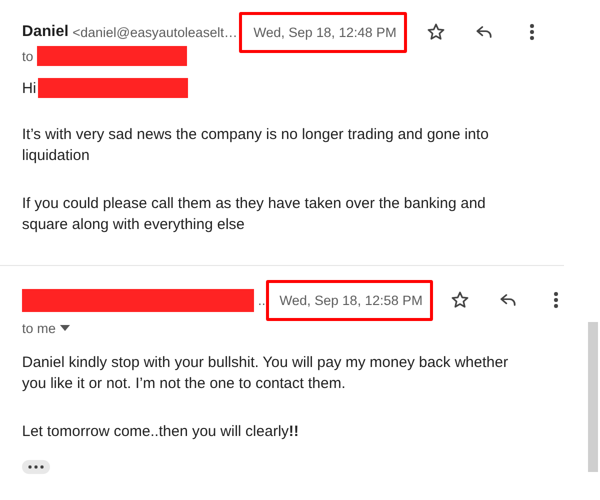 The image size is (600, 500). What do you see at coordinates (29, 88) in the screenshot?
I see `greeting-text: Hi` at bounding box center [29, 88].